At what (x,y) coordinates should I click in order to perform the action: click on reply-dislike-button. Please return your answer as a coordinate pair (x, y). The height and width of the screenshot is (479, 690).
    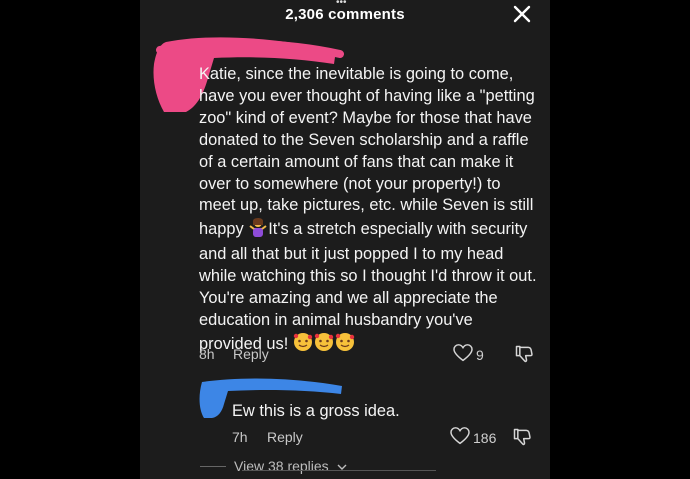
    Looking at the image, I should click on (522, 438).